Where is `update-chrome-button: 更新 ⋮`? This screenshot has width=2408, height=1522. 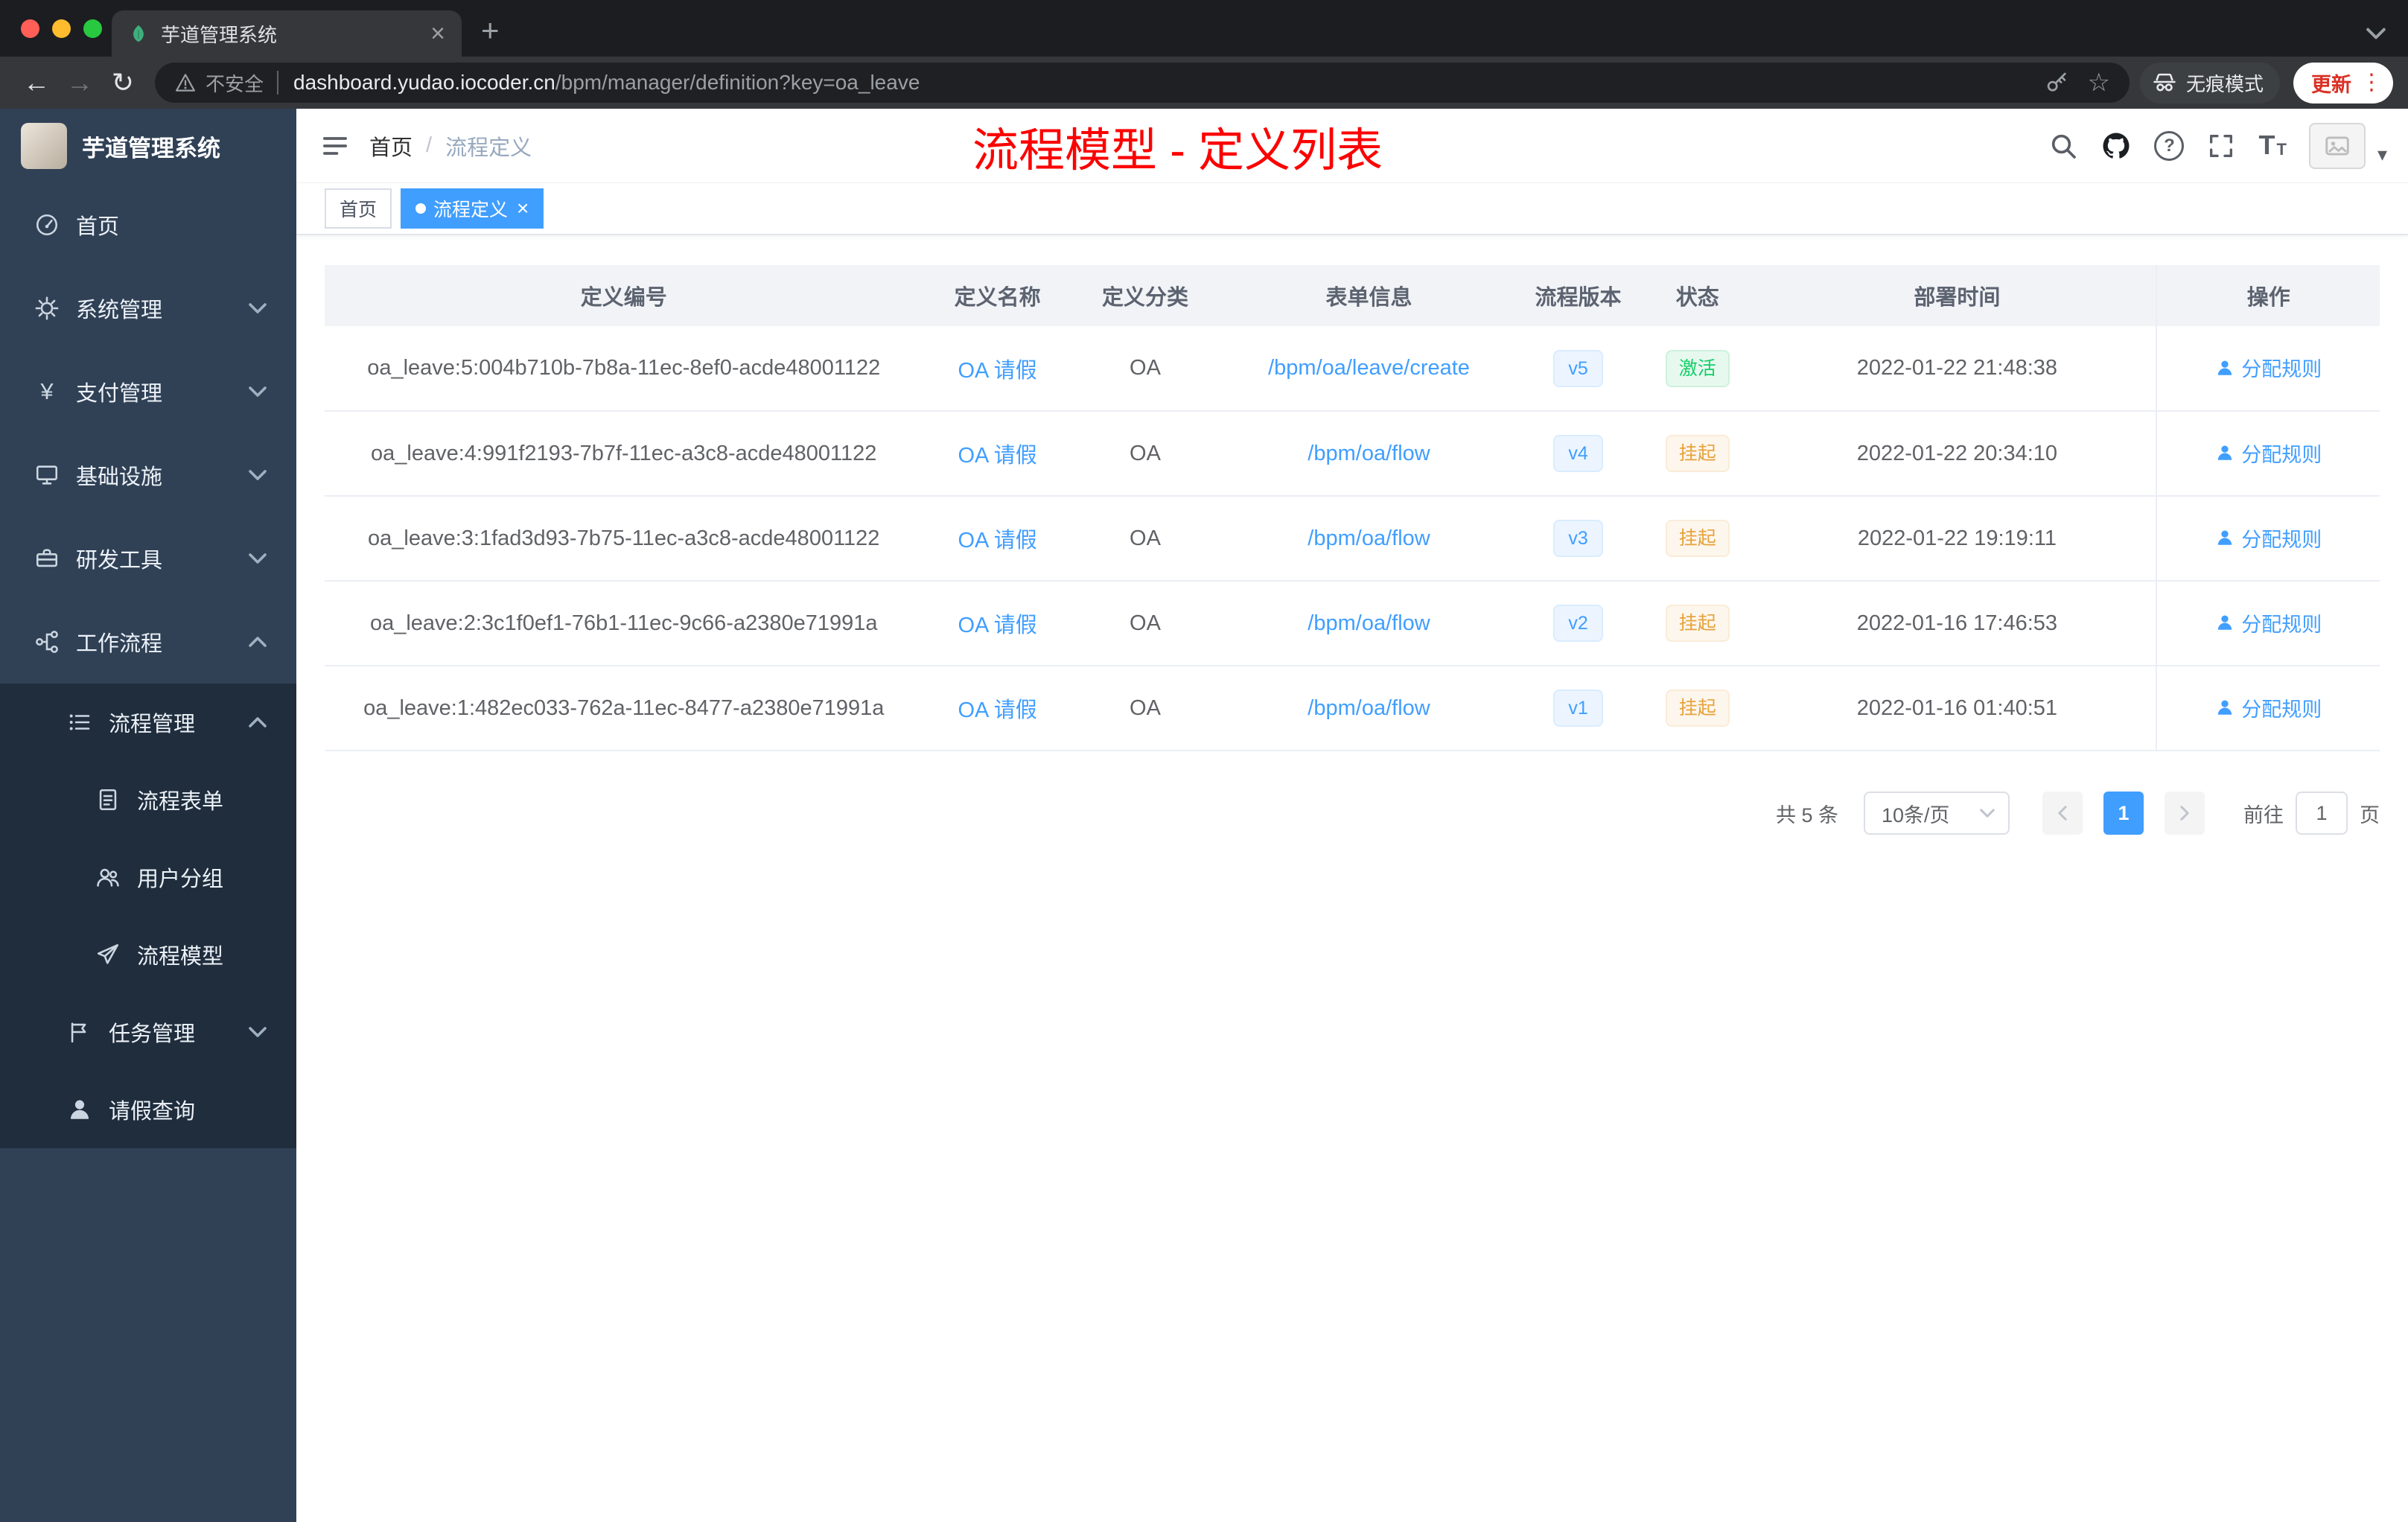 update-chrome-button: 更新 ⋮ is located at coordinates (2343, 83).